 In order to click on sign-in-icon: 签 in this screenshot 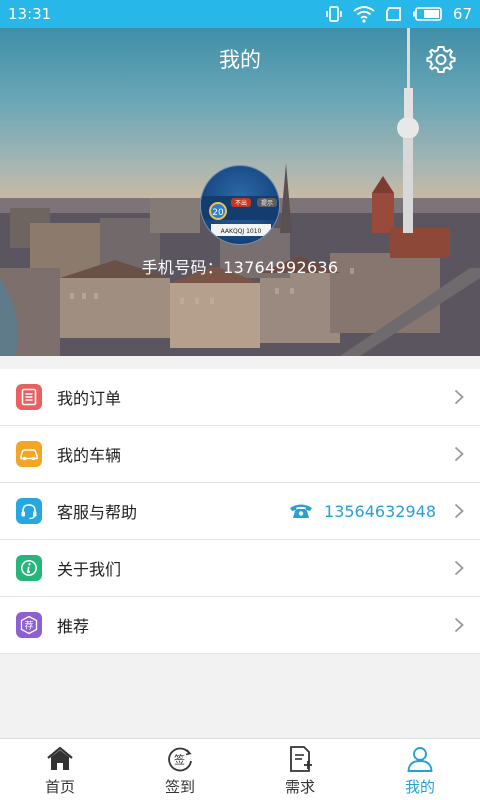, I will do `click(180, 759)`.